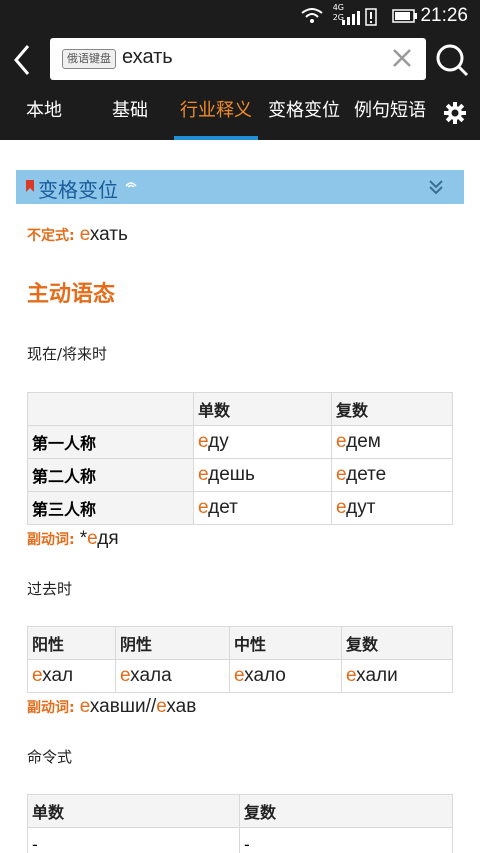 The height and width of the screenshot is (853, 480). What do you see at coordinates (131, 185) in the screenshot?
I see `audio-icon` at bounding box center [131, 185].